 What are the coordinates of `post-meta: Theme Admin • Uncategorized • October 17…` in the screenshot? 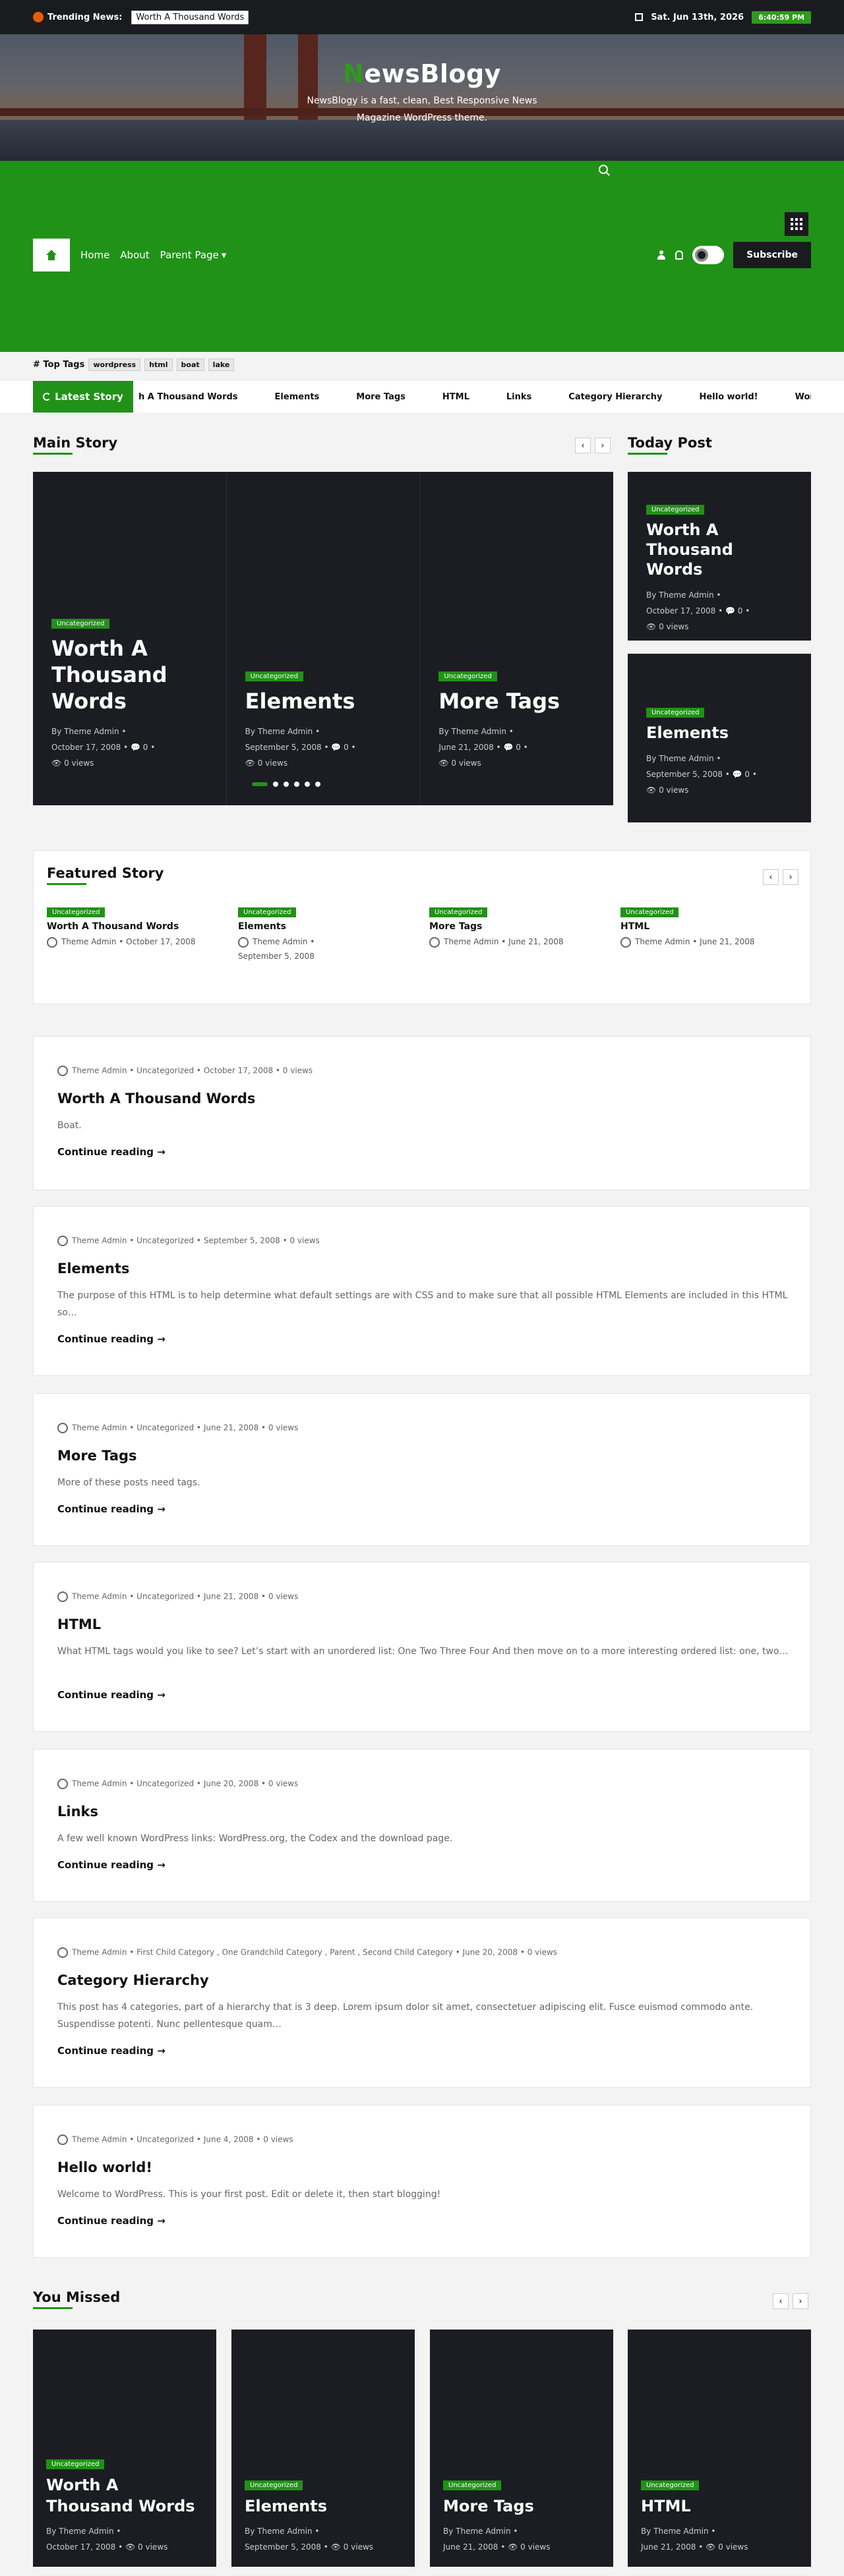 It's located at (192, 1070).